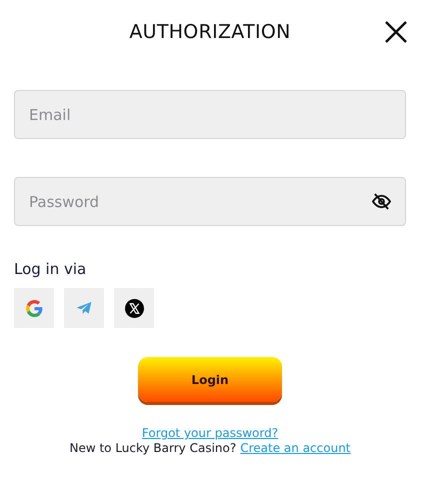 The height and width of the screenshot is (484, 423). Describe the element at coordinates (210, 114) in the screenshot. I see `email-field: Email` at that location.